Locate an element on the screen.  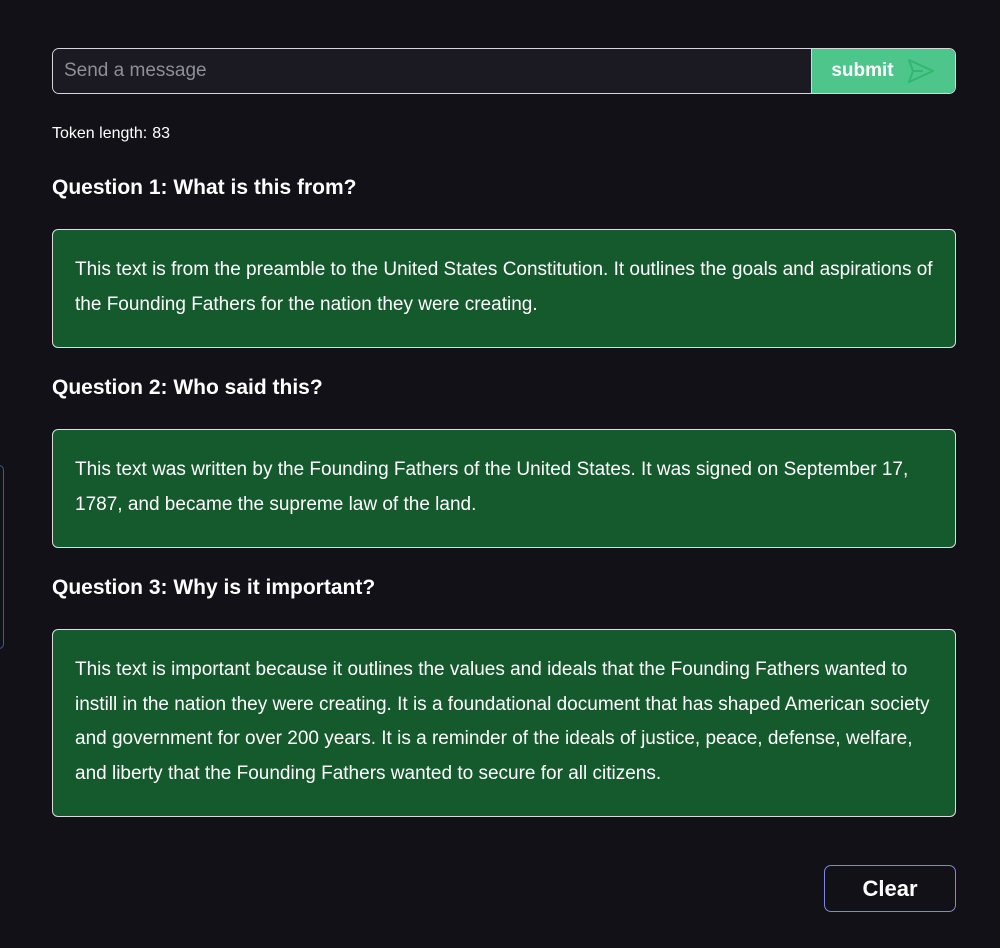
question-heading: Question 1: What is this from? is located at coordinates (204, 187).